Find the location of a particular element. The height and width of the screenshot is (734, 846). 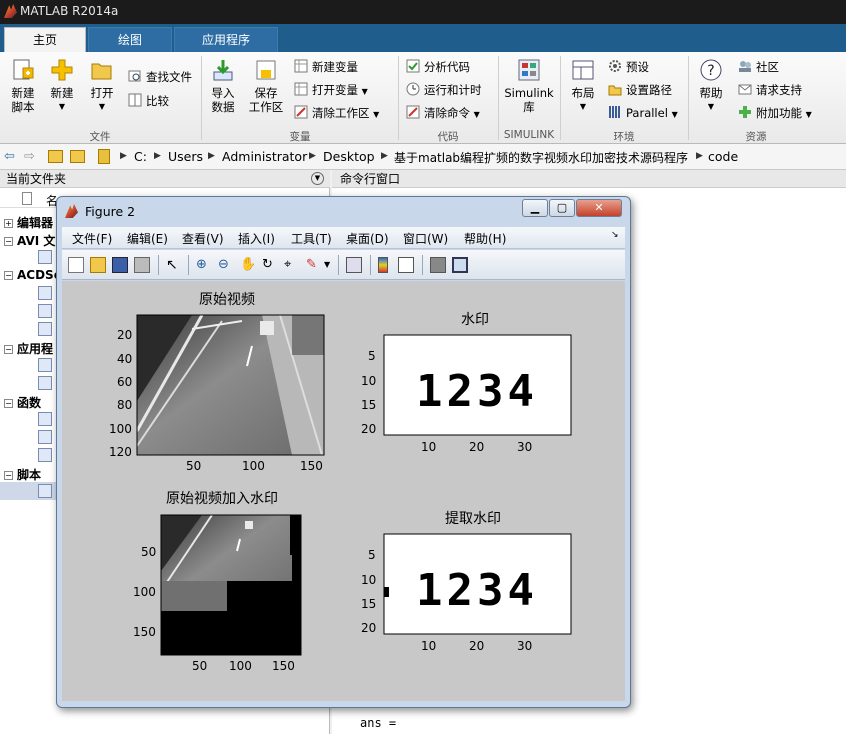

hide-plot-tools-icon is located at coordinates (438, 265).